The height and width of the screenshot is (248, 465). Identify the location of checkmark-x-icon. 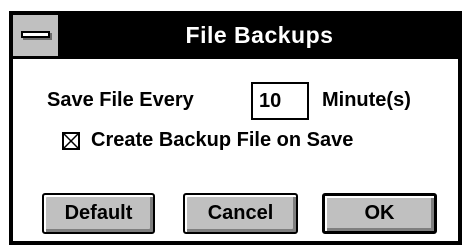
(71, 141).